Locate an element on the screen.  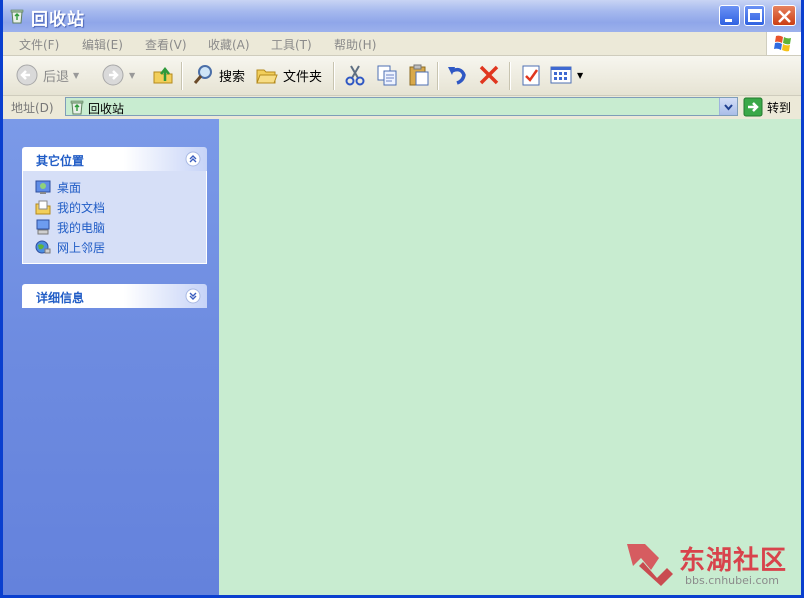
paste-icon is located at coordinates (419, 75).